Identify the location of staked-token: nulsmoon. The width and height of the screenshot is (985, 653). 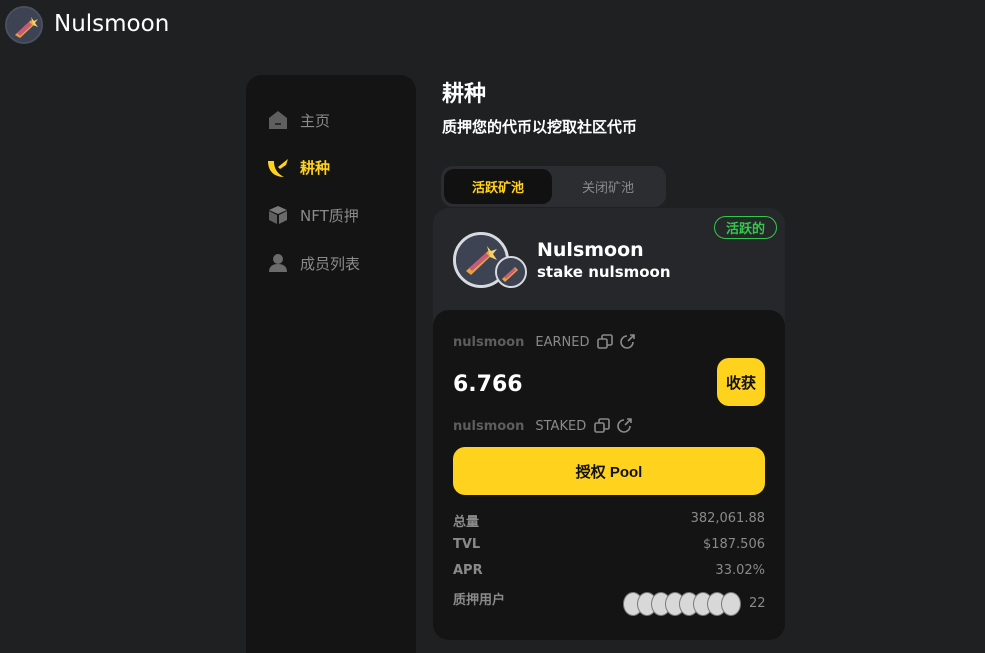
(489, 426).